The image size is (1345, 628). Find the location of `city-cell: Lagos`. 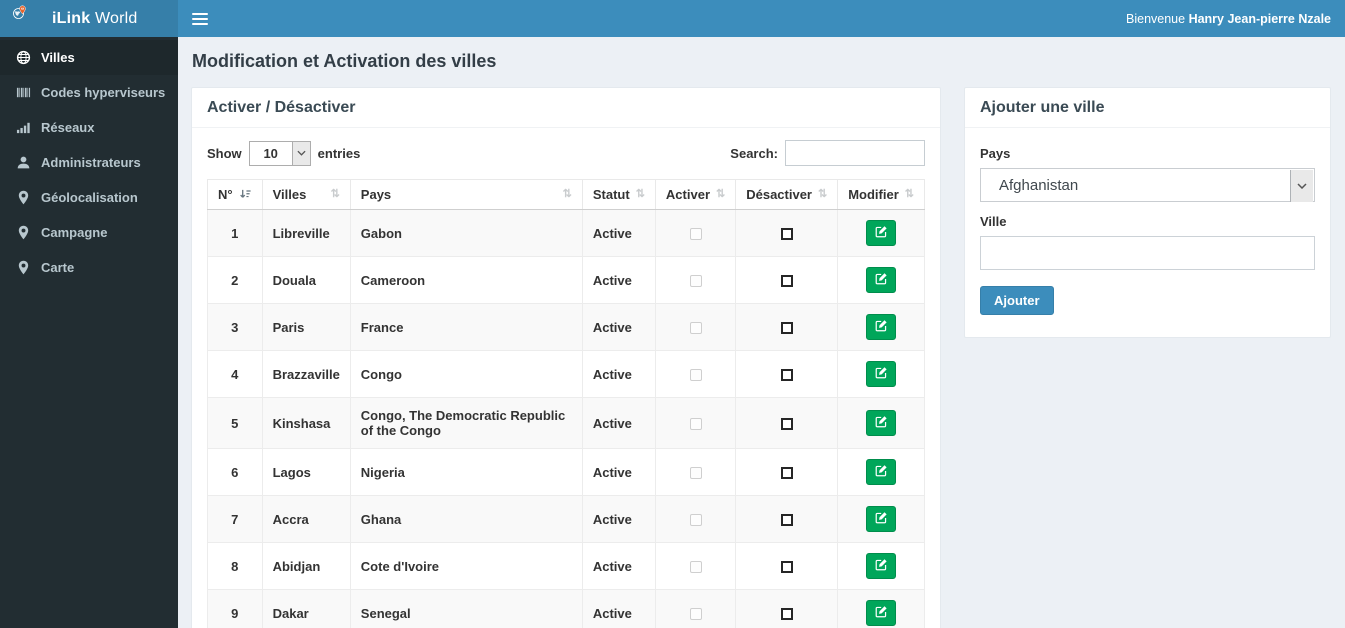

city-cell: Lagos is located at coordinates (306, 472).